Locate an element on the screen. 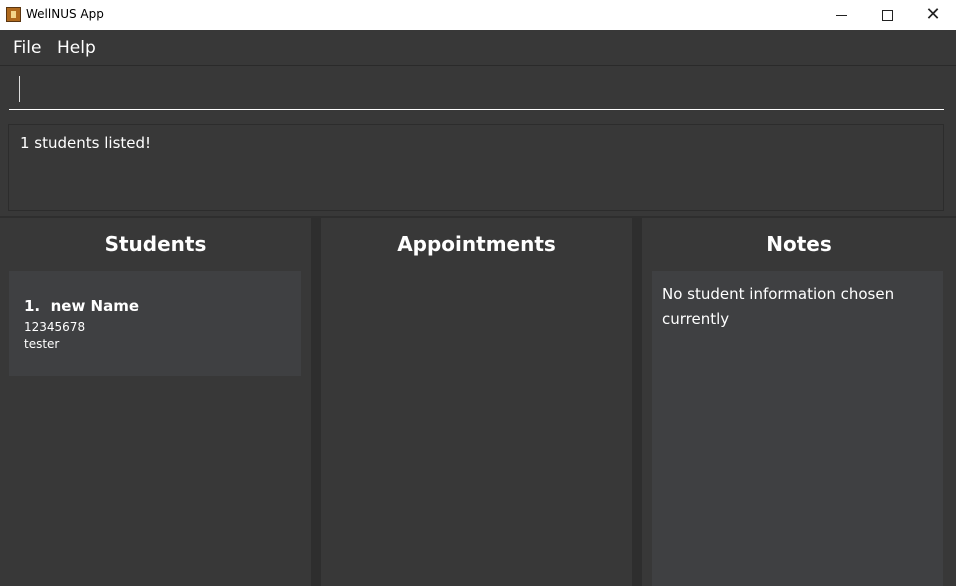 This screenshot has height=586, width=956. command-box is located at coordinates (478, 92).